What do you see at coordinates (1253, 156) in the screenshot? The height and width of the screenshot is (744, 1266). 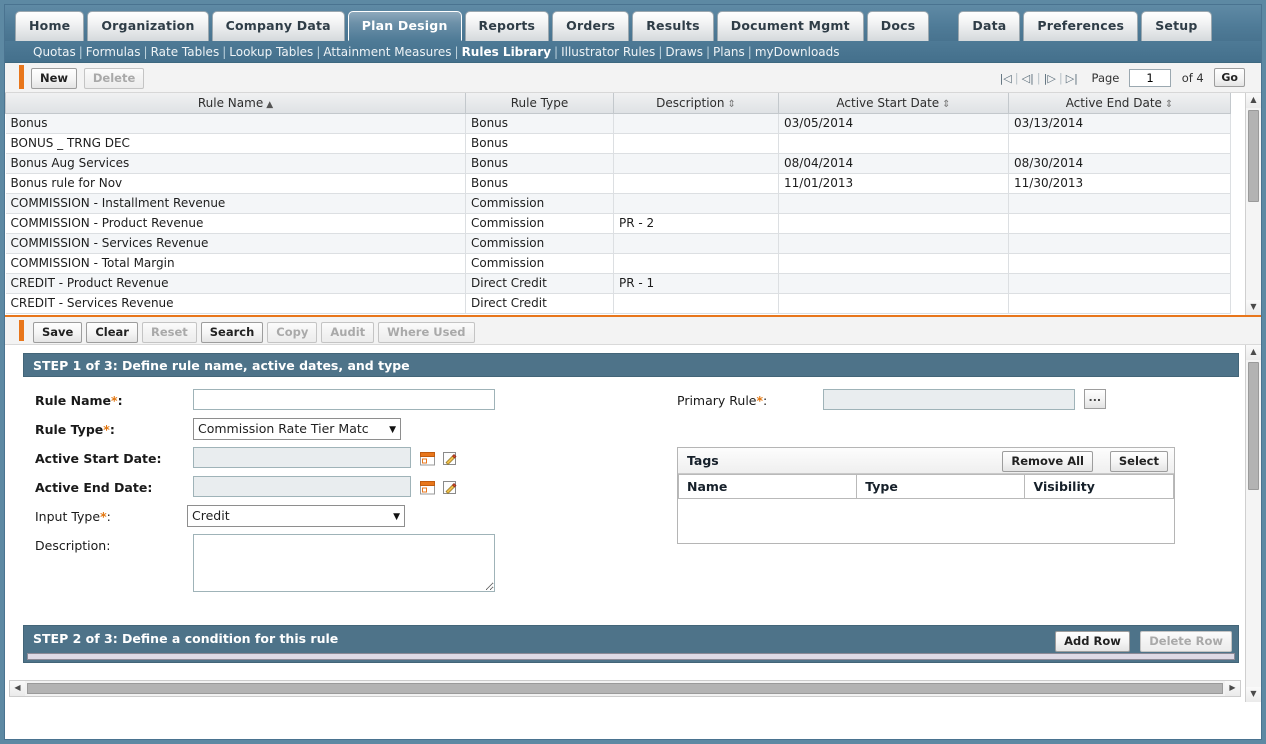 I see `grid-scroll-thumb` at bounding box center [1253, 156].